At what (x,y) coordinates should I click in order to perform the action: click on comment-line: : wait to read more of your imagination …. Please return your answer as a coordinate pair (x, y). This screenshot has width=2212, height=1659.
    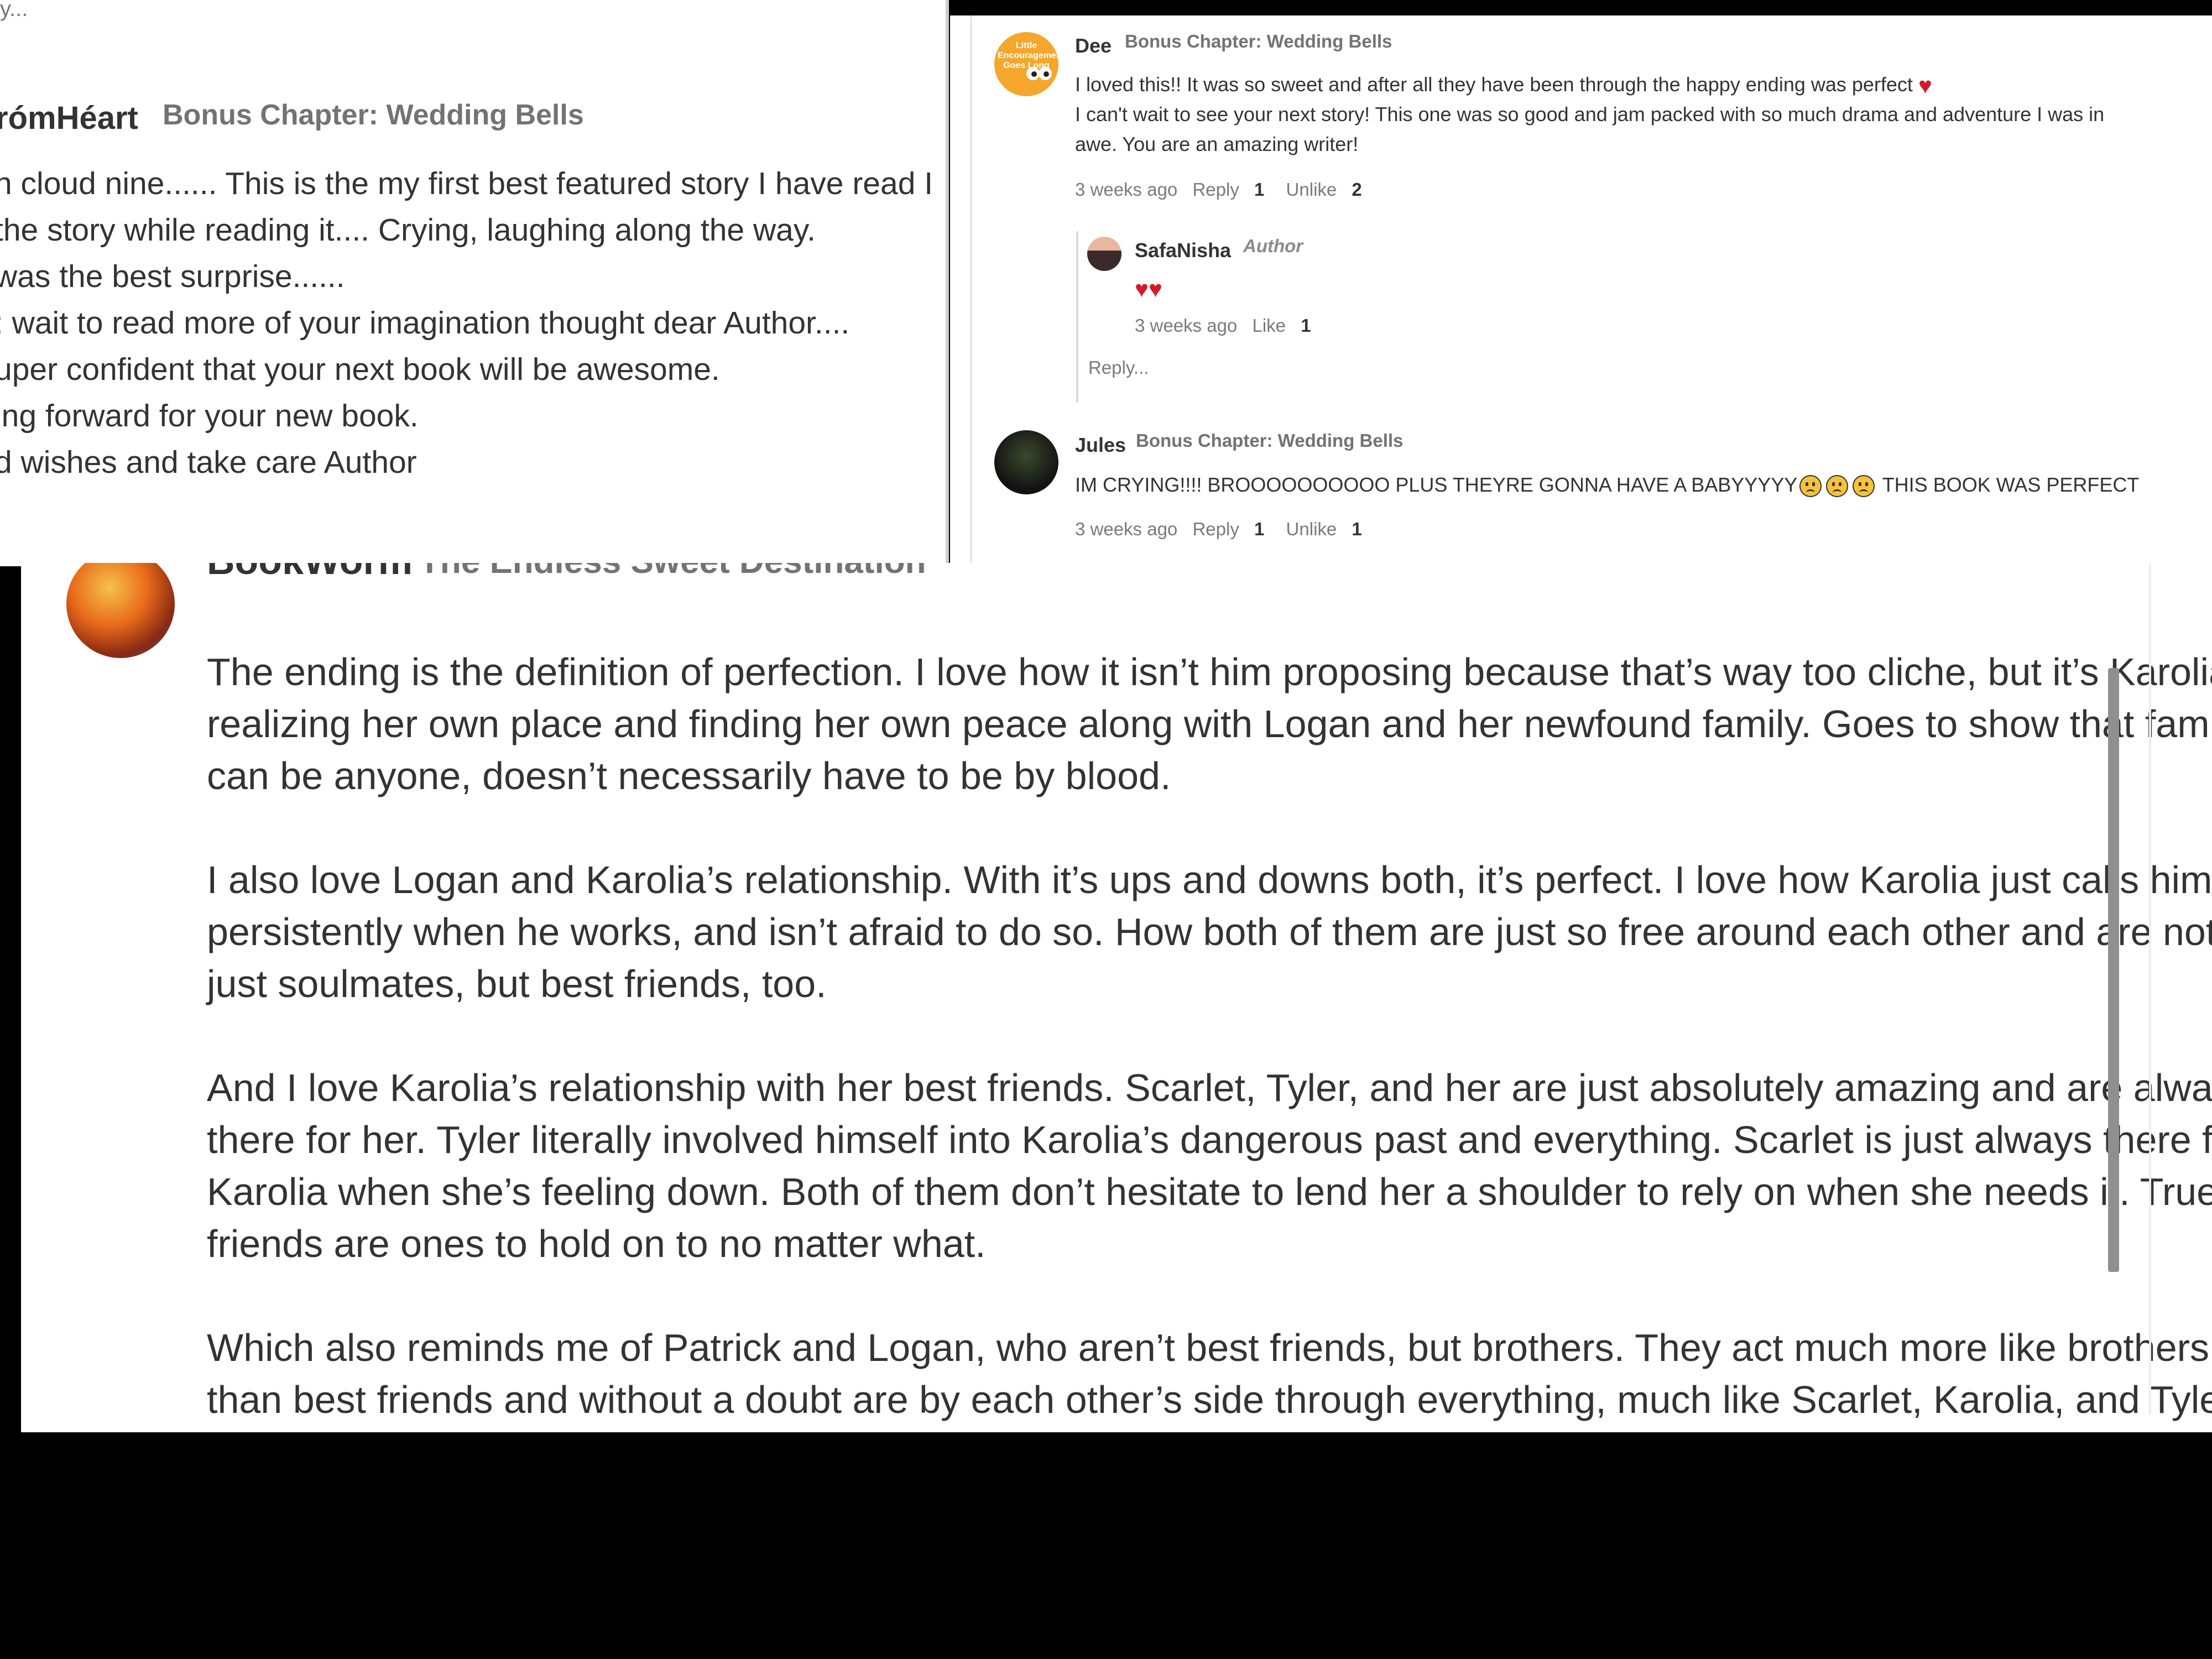
    Looking at the image, I should click on (425, 323).